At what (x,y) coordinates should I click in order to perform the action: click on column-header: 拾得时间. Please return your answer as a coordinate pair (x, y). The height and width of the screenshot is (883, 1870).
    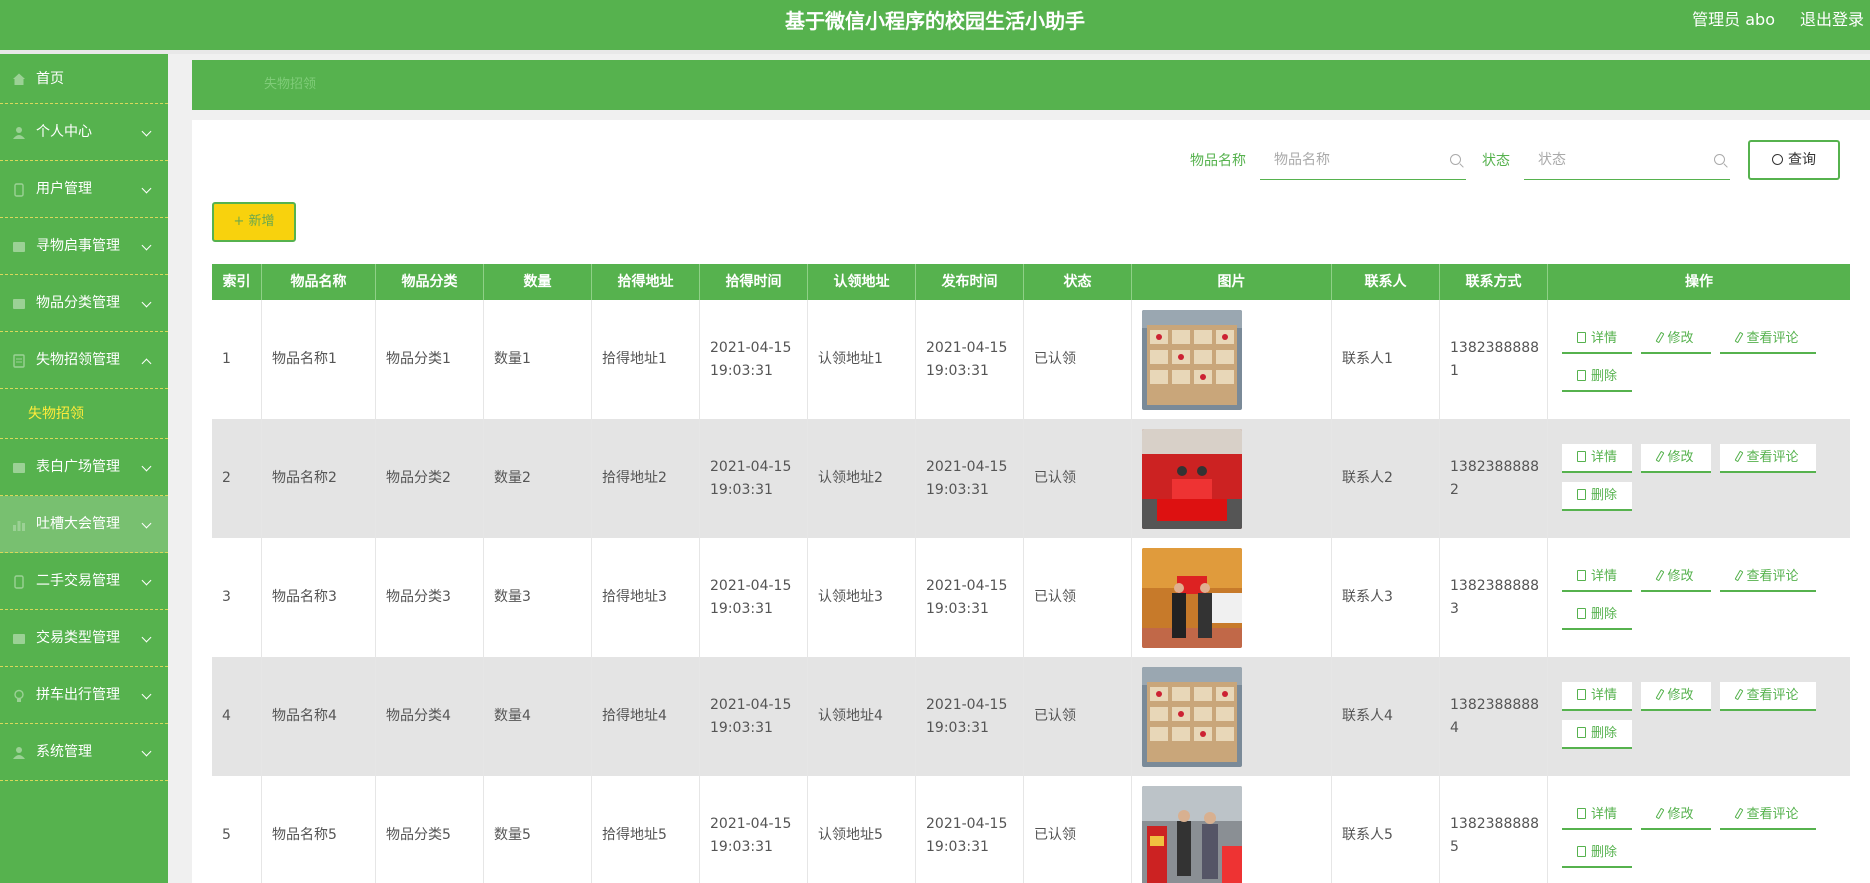
    Looking at the image, I should click on (754, 282).